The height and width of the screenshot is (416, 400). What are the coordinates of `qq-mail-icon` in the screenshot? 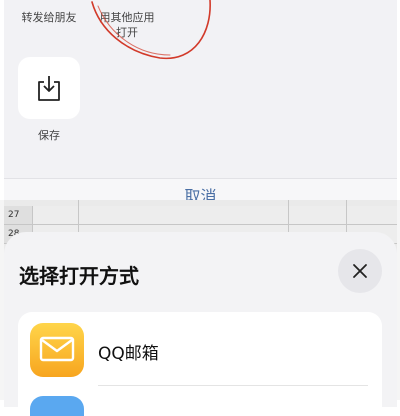 It's located at (57, 350).